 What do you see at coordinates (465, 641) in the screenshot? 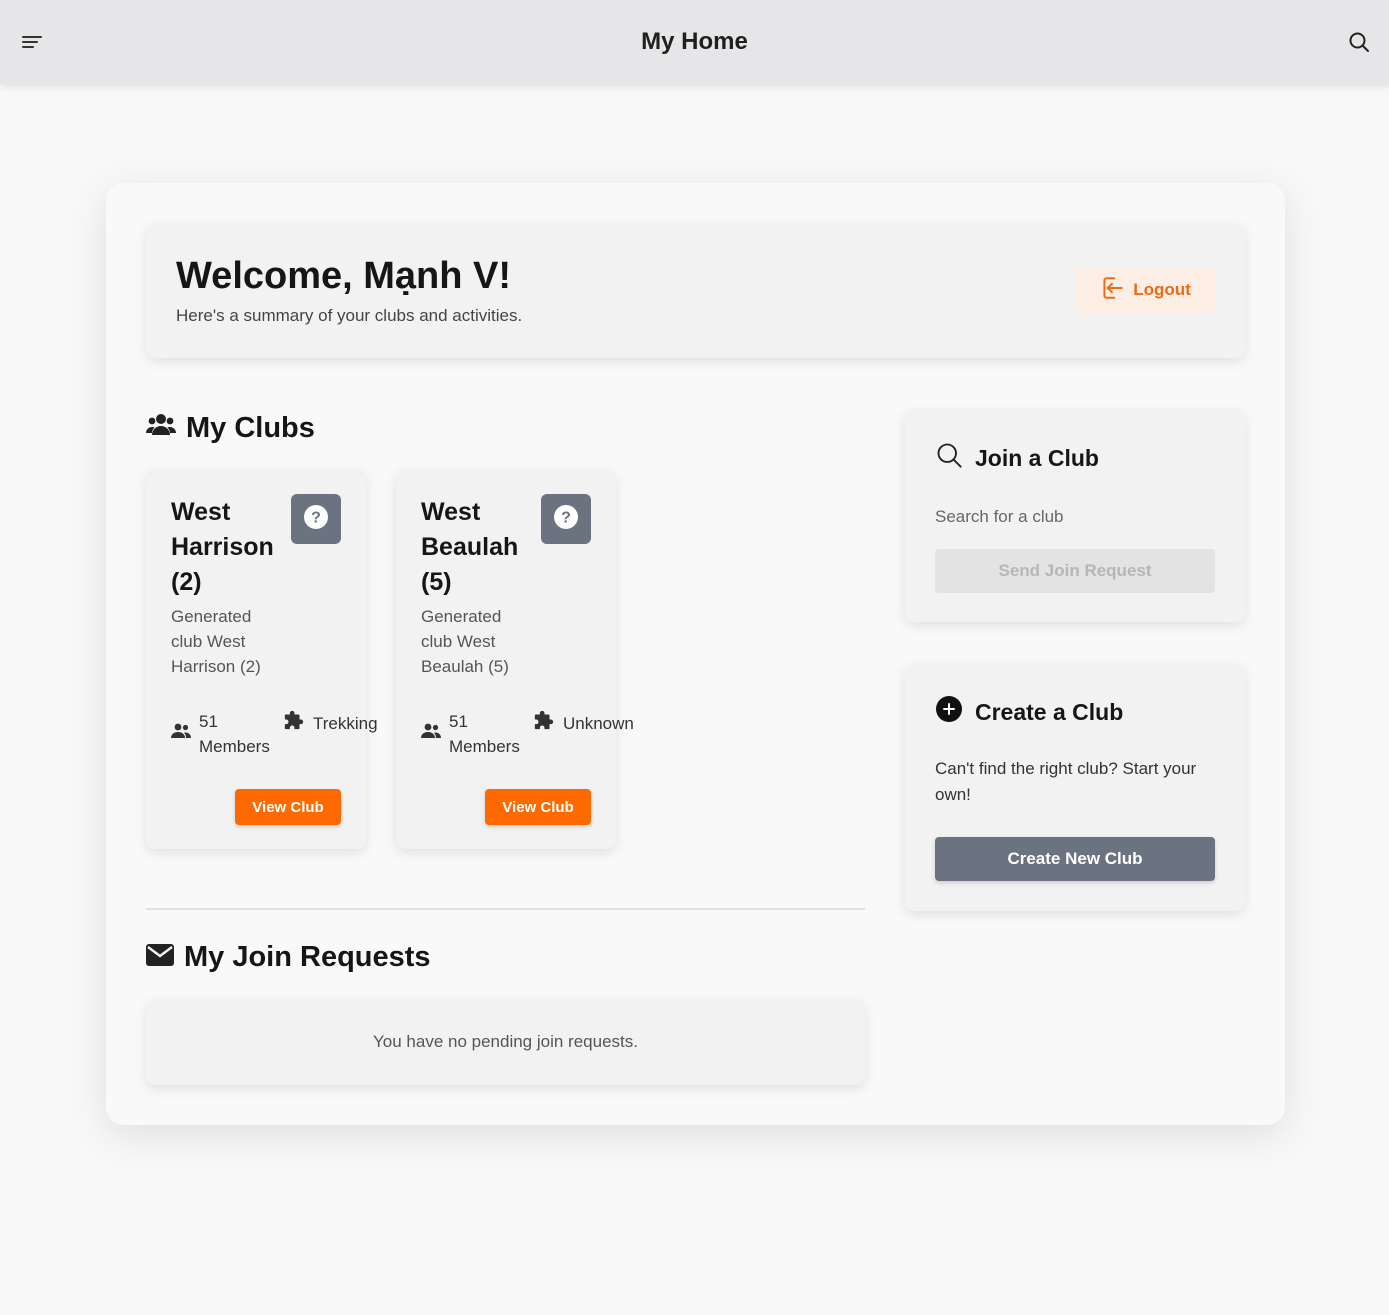
I see `club-description: Generated club West Beaulah (5)` at bounding box center [465, 641].